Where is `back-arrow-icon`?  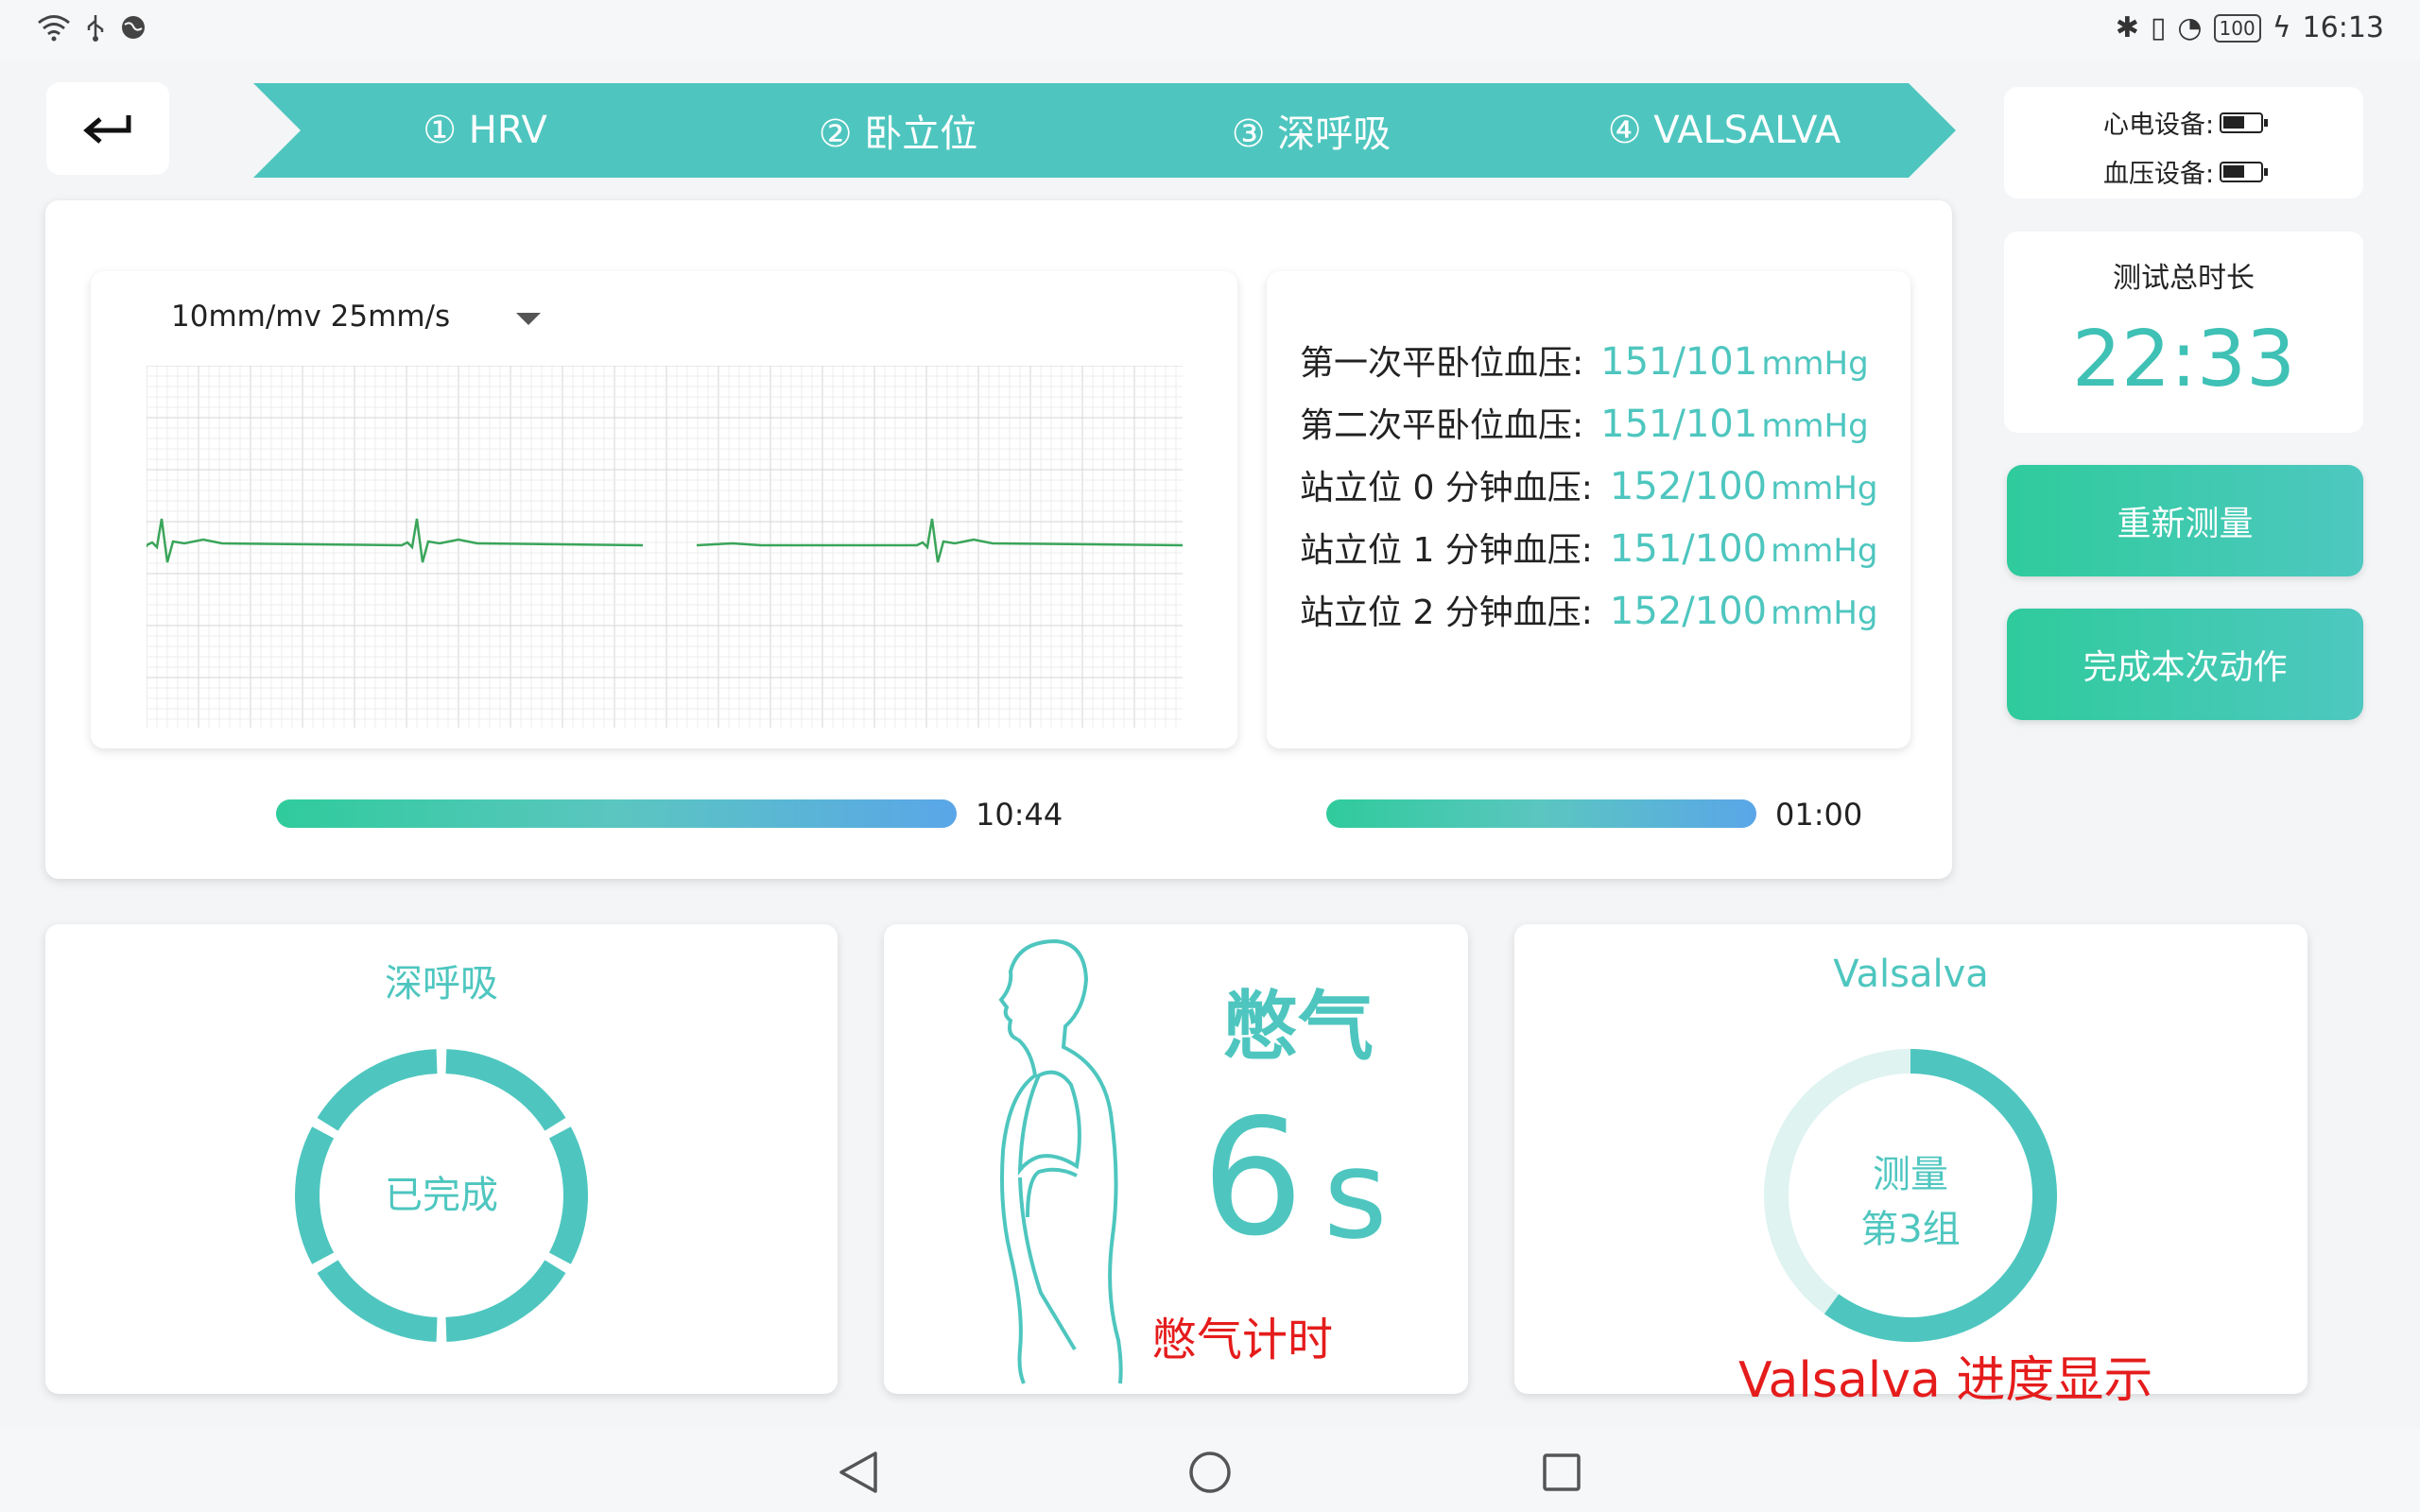 back-arrow-icon is located at coordinates (107, 129).